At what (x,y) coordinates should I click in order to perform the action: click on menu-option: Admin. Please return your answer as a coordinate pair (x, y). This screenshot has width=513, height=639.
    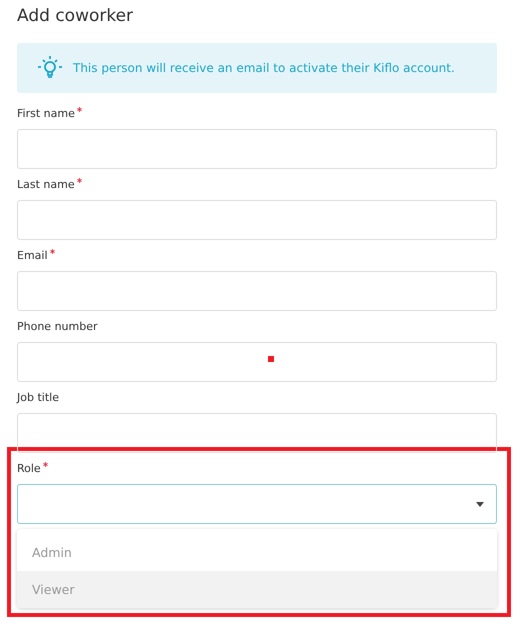
    Looking at the image, I should click on (257, 552).